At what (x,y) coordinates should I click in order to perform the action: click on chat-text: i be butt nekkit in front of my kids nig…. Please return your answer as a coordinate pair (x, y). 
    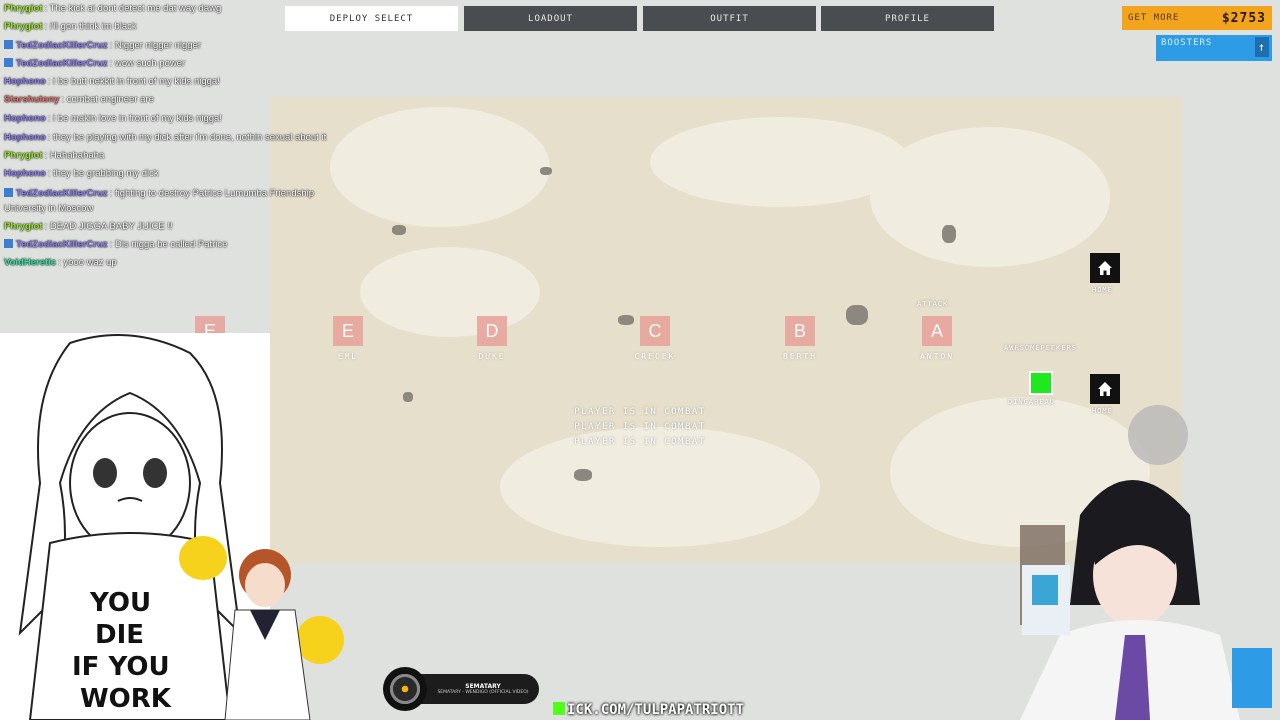
    Looking at the image, I should click on (136, 82).